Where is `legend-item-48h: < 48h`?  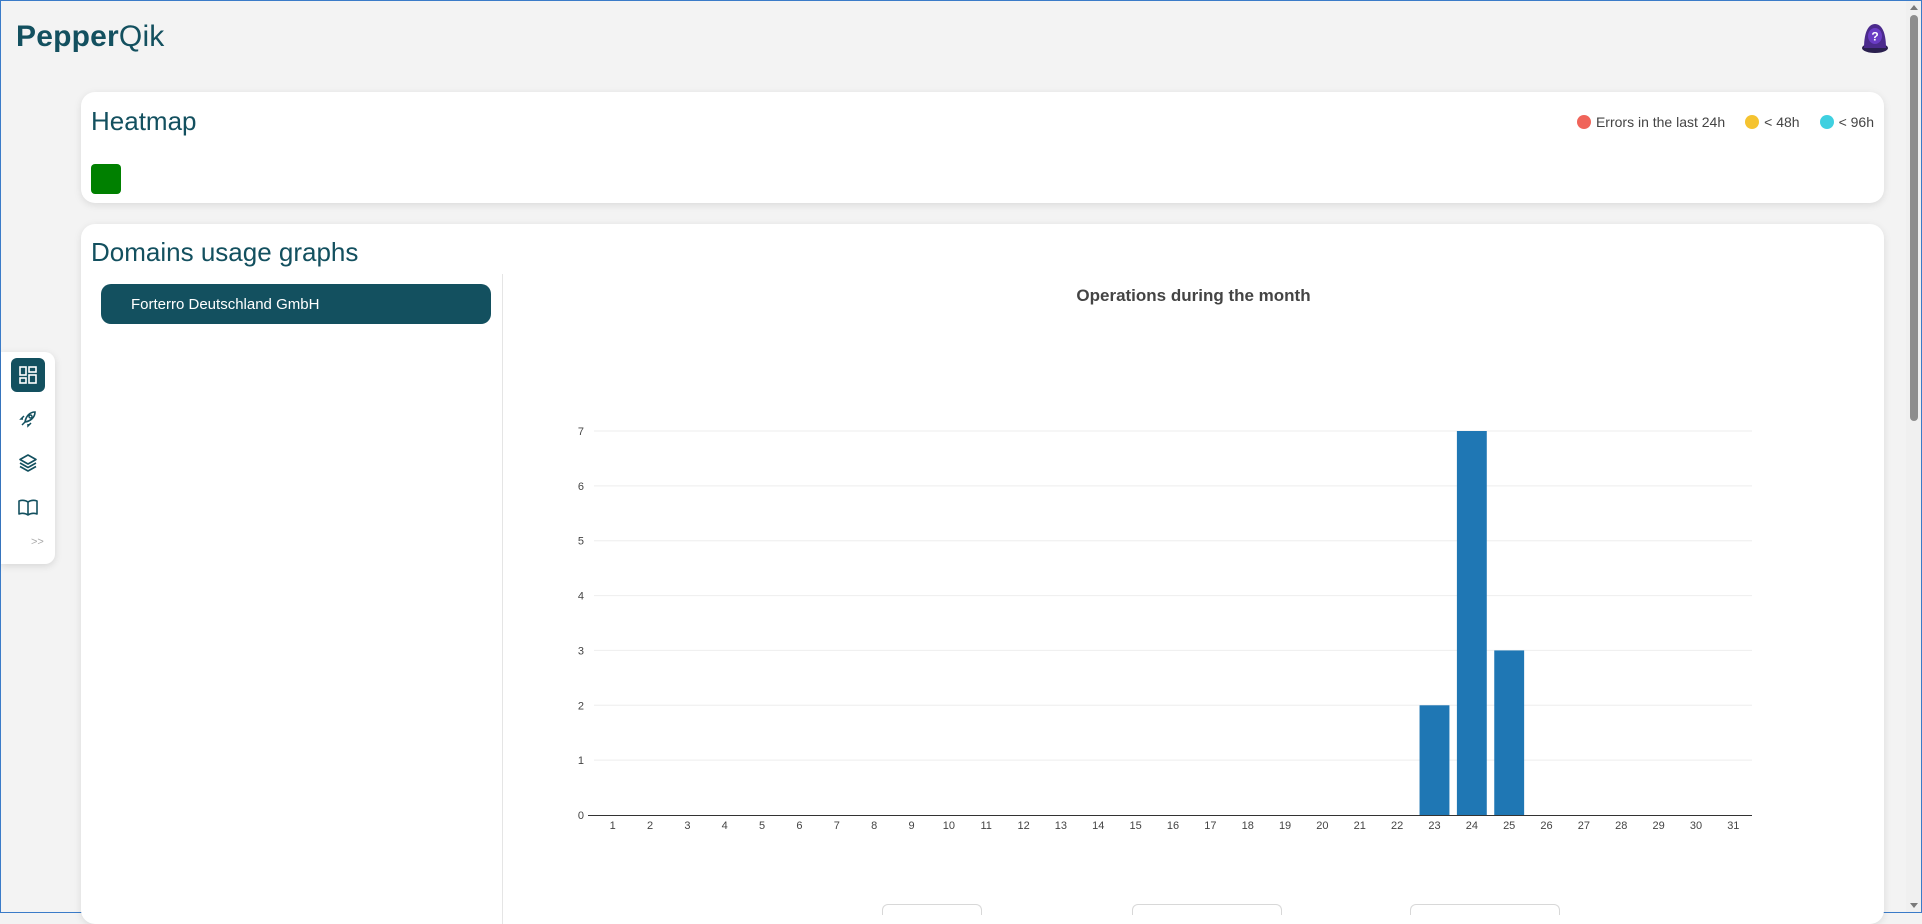 legend-item-48h: < 48h is located at coordinates (1772, 122).